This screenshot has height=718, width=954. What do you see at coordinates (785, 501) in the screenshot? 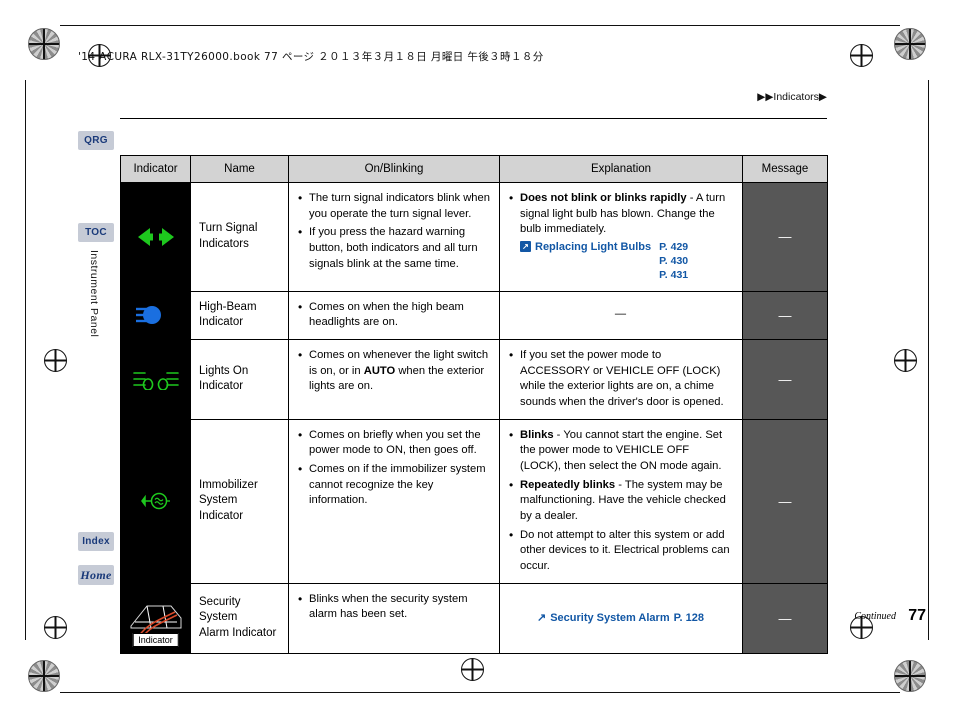
I see `immobilizer-message: —` at bounding box center [785, 501].